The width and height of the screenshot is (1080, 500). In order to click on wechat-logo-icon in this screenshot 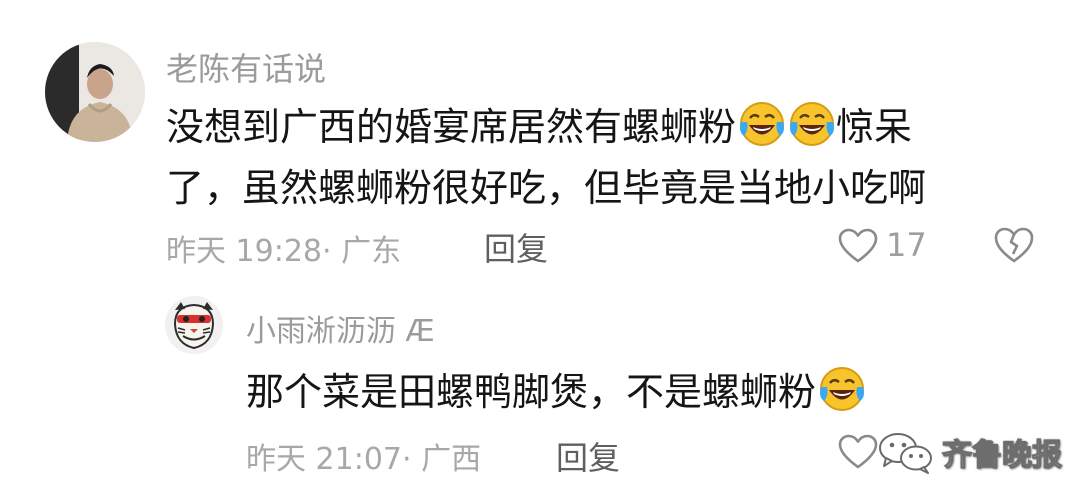, I will do `click(905, 453)`.